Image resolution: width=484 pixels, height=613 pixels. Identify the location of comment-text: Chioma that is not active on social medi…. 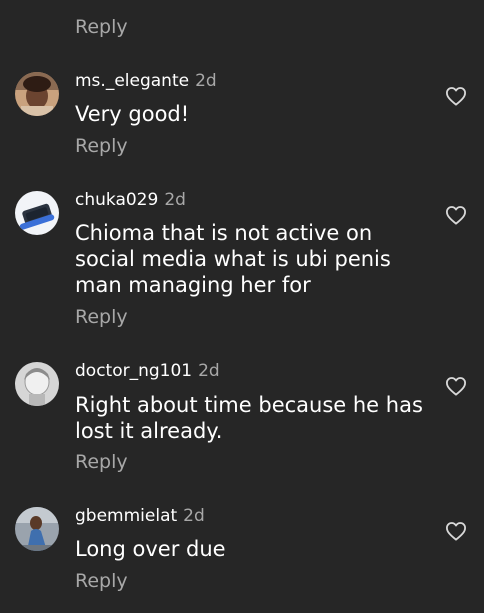
(233, 259).